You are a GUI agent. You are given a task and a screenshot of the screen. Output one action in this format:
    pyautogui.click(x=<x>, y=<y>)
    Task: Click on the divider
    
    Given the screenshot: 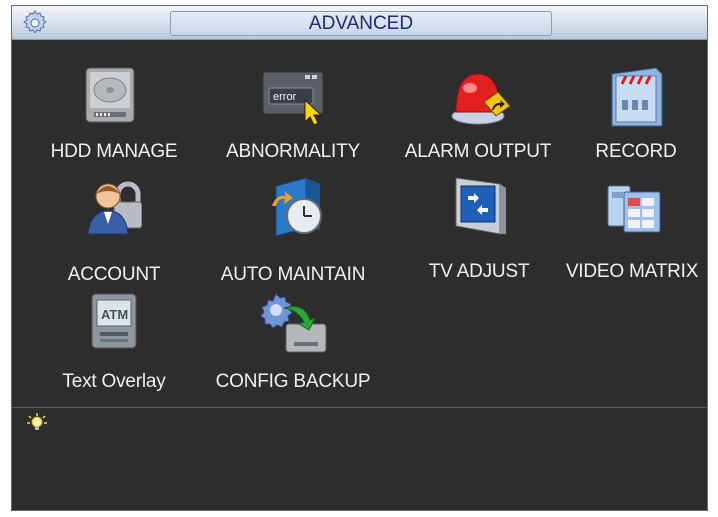 What is the action you would take?
    pyautogui.click(x=359, y=407)
    